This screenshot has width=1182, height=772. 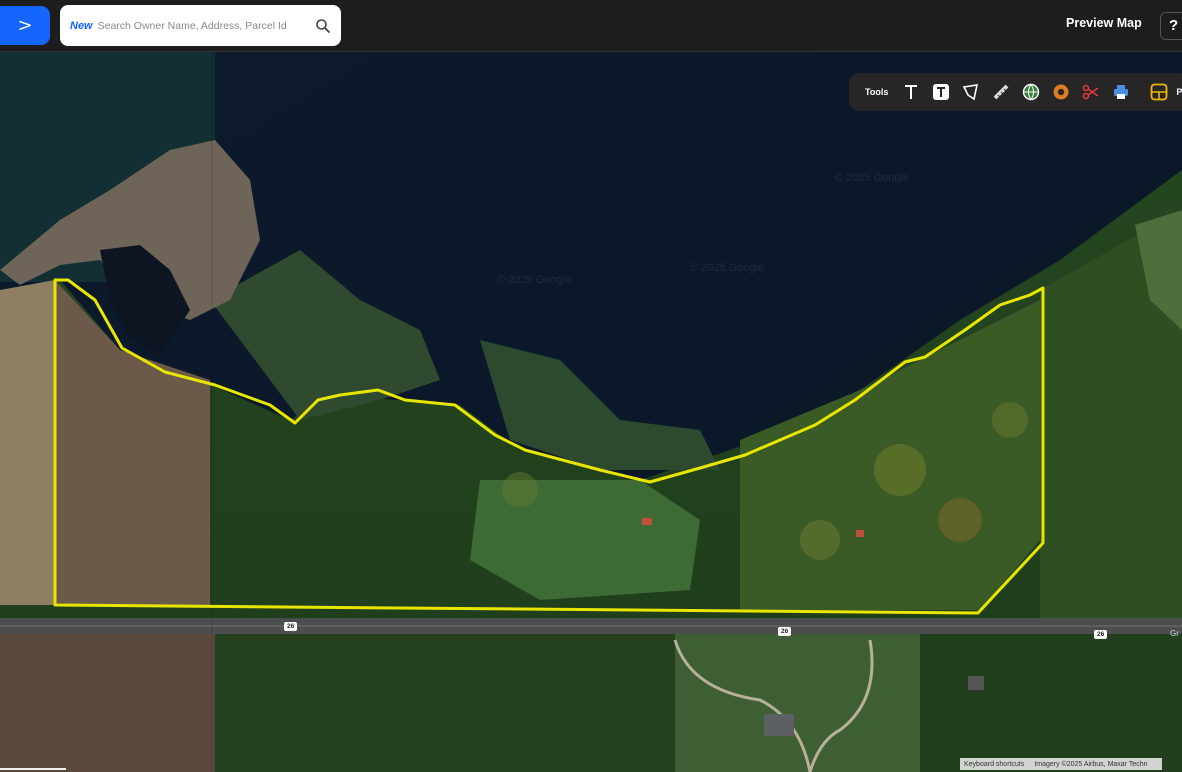 I want to click on search-input, so click(x=206, y=25).